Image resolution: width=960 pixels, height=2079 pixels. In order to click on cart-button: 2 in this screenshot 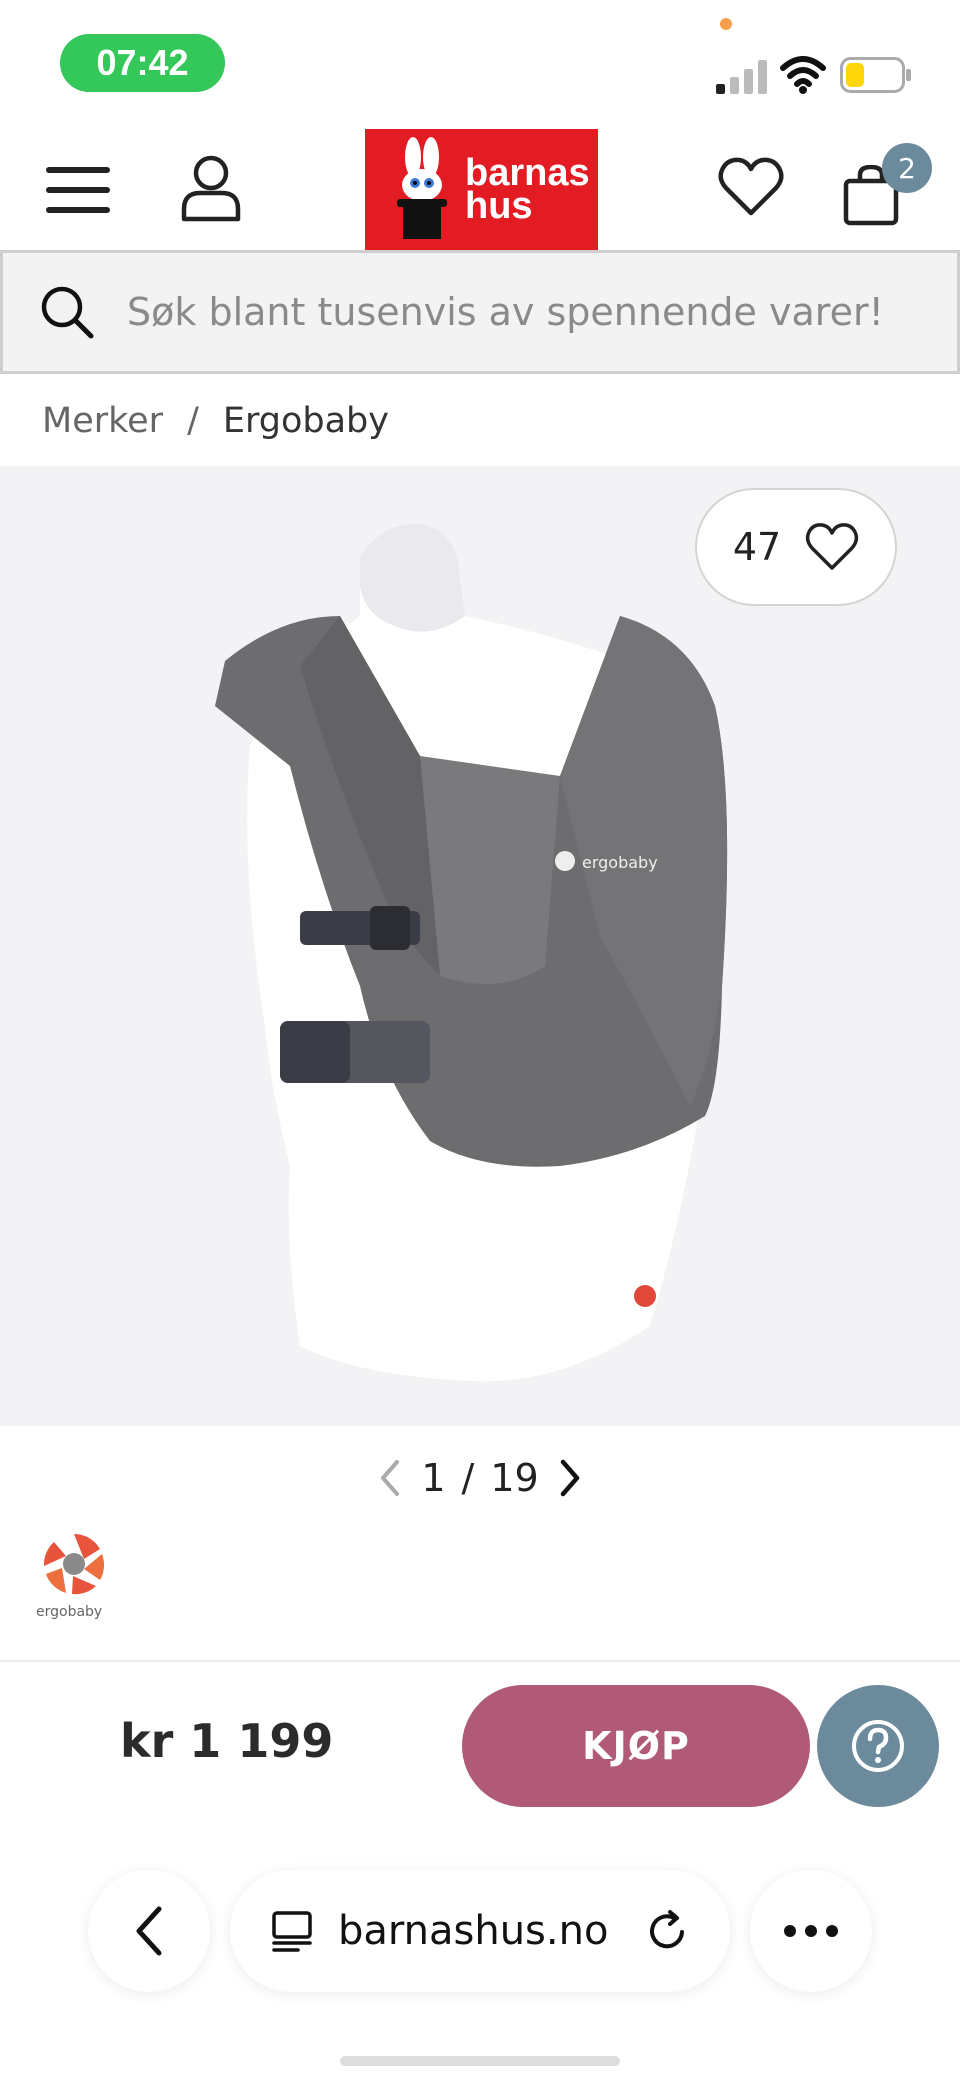, I will do `click(887, 188)`.